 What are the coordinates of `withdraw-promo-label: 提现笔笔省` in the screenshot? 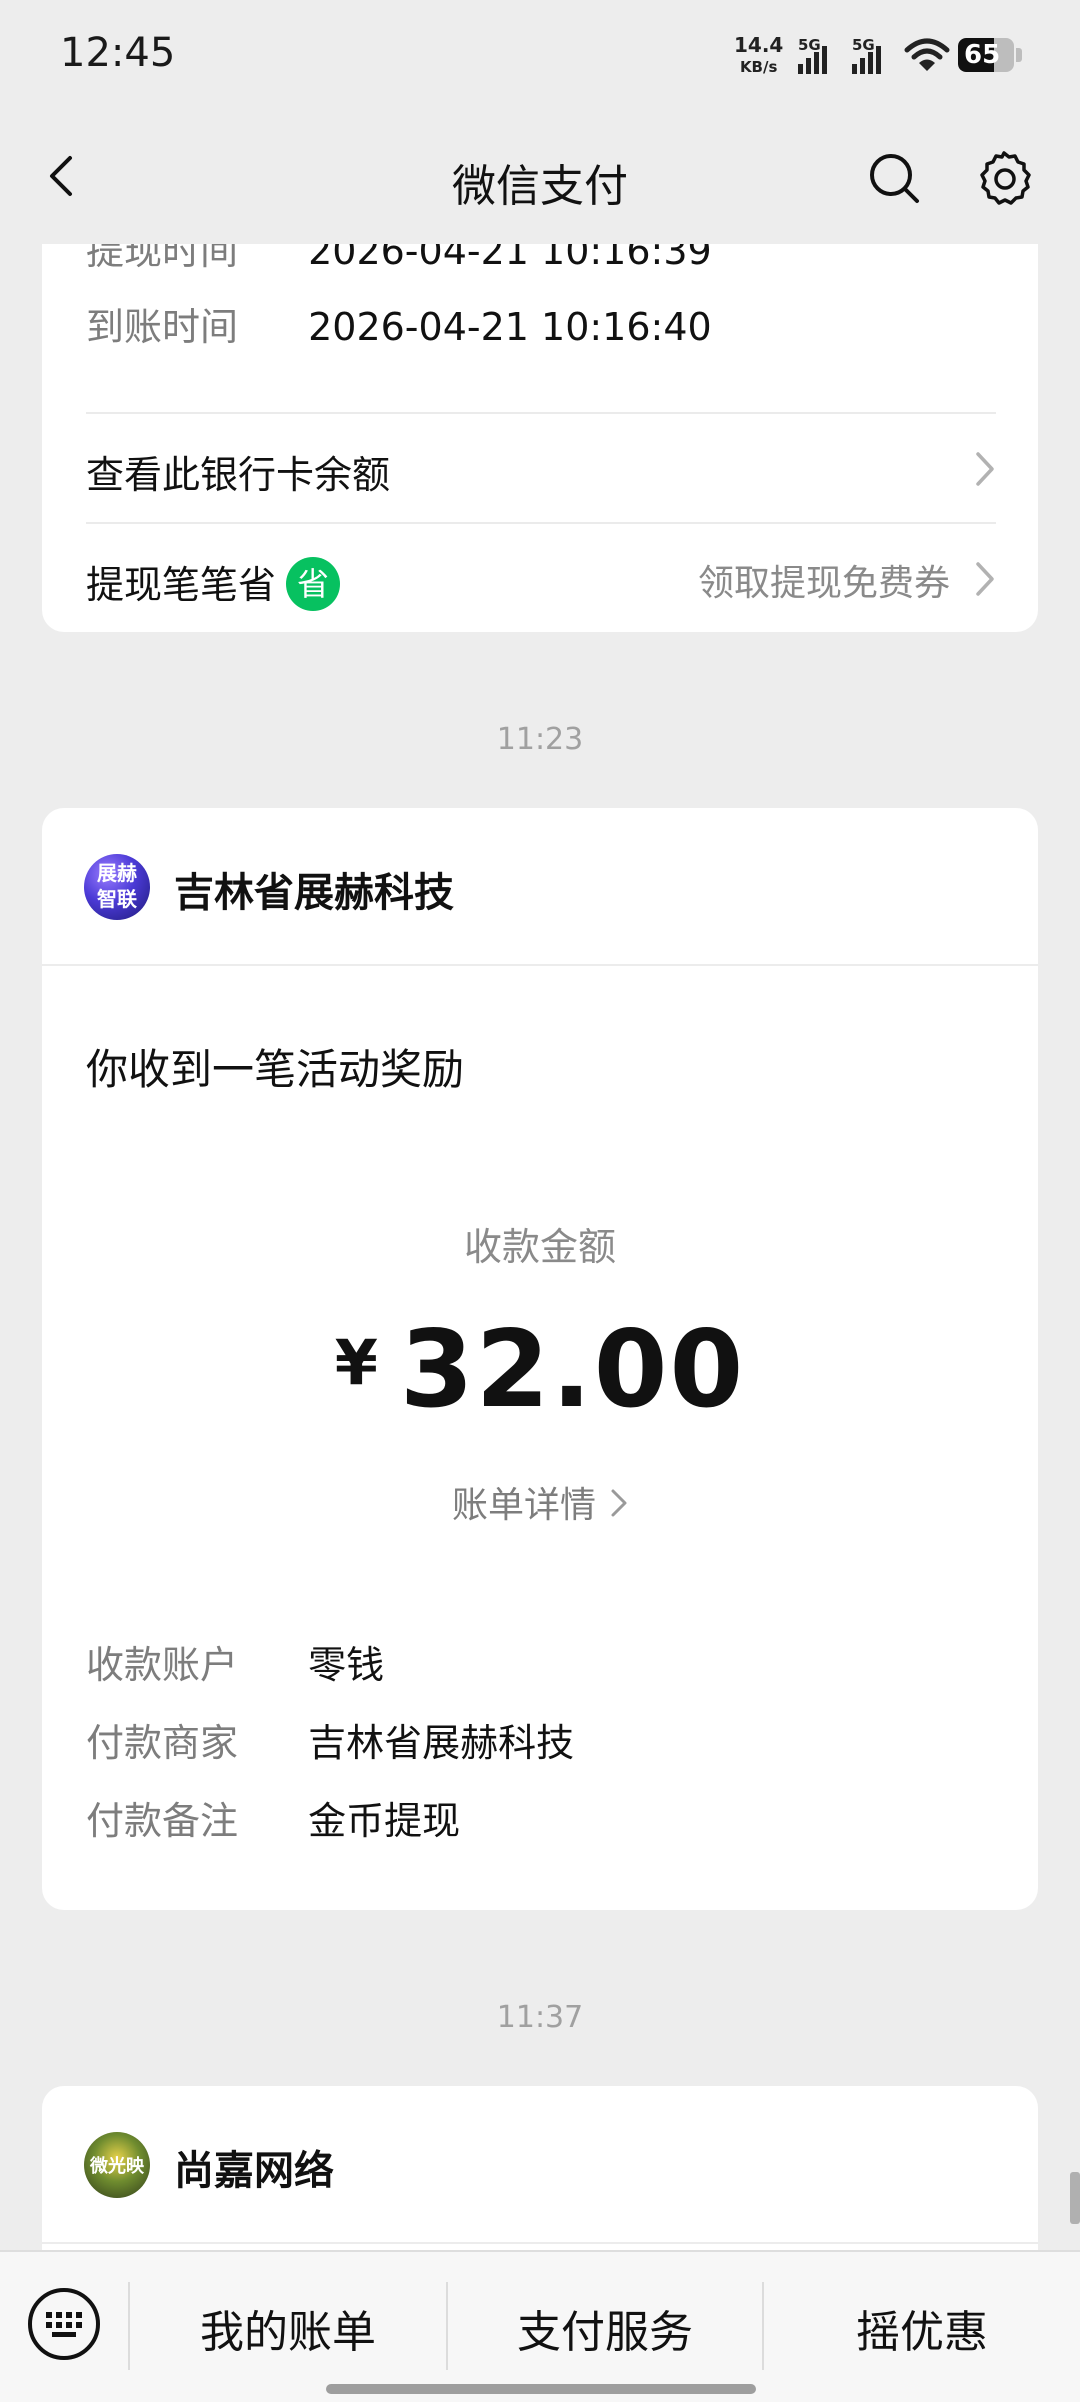 It's located at (181, 585).